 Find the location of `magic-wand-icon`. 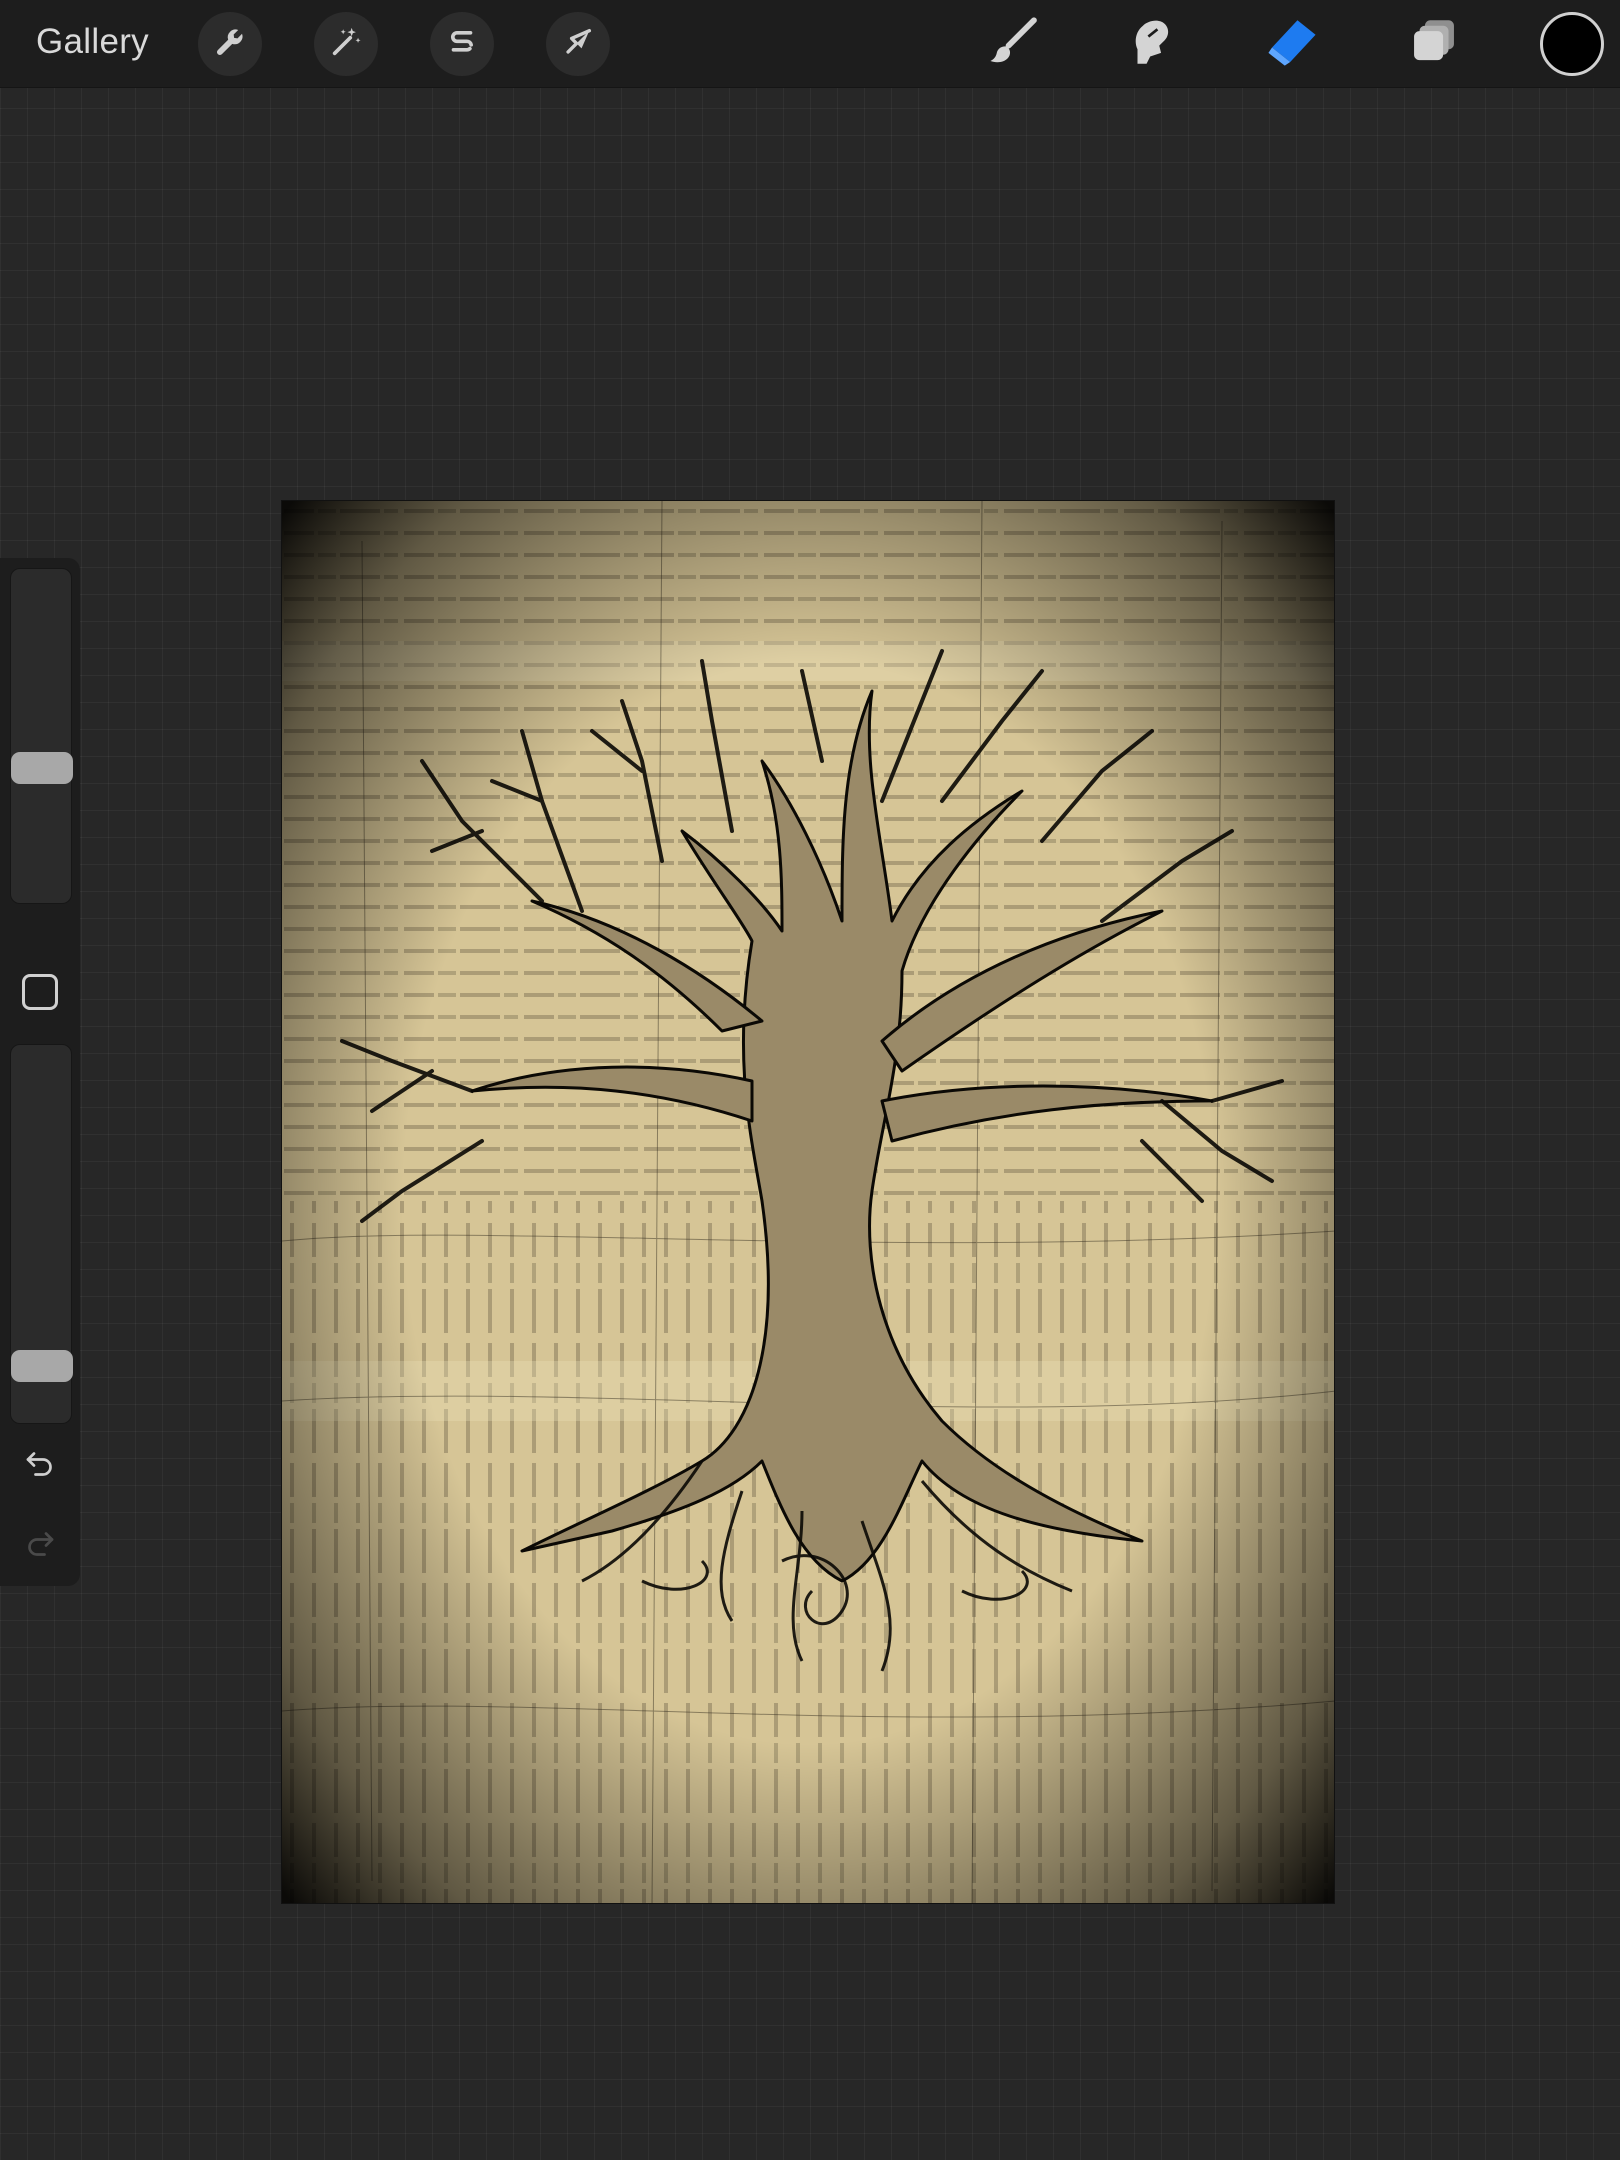

magic-wand-icon is located at coordinates (346, 44).